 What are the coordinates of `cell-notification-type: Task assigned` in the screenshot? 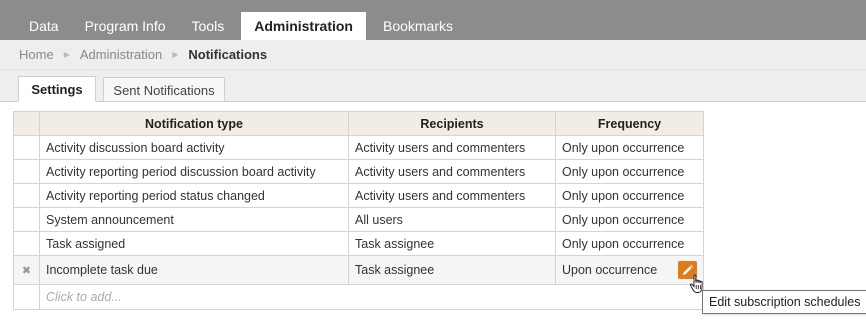 It's located at (194, 243).